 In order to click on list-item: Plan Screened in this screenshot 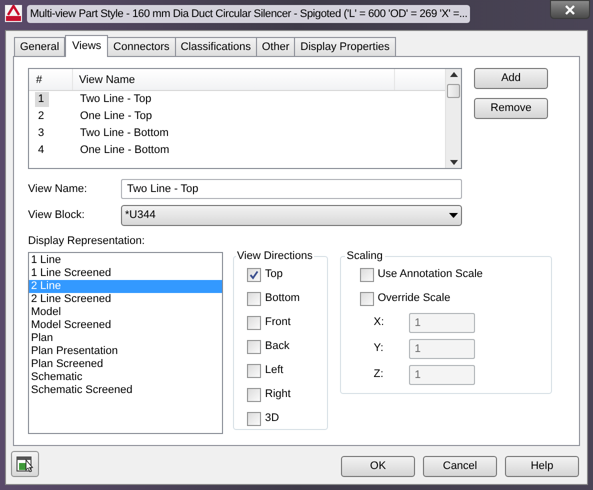, I will do `click(125, 364)`.